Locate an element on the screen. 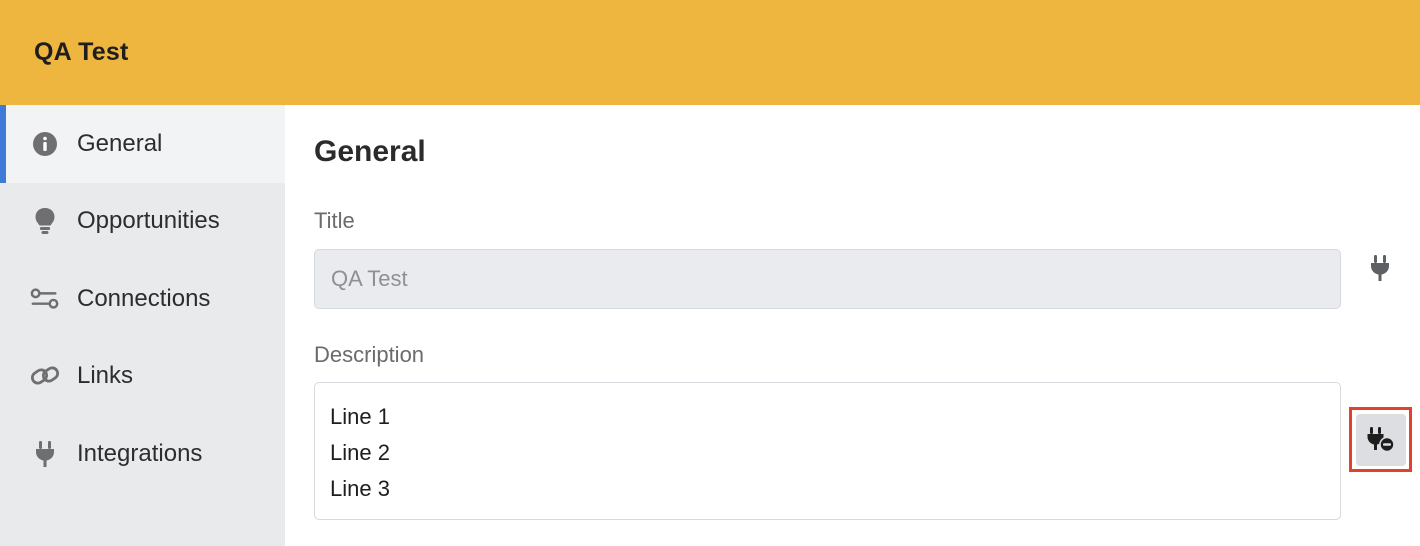 This screenshot has height=546, width=1420. sidebar-item-general: General is located at coordinates (142, 144).